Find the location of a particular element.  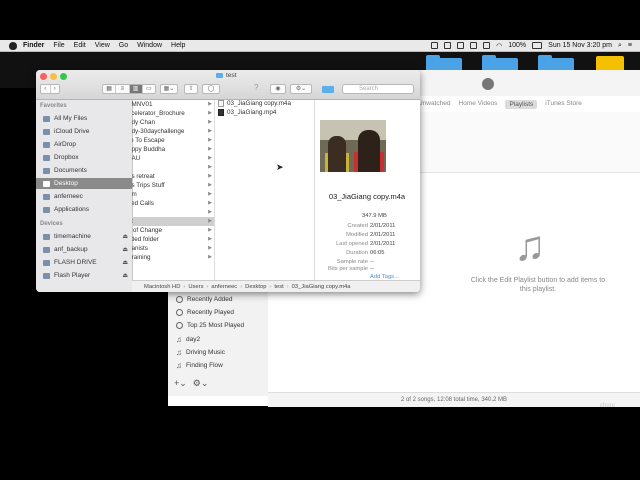

arrange-button: ▦⌄ is located at coordinates (169, 89).